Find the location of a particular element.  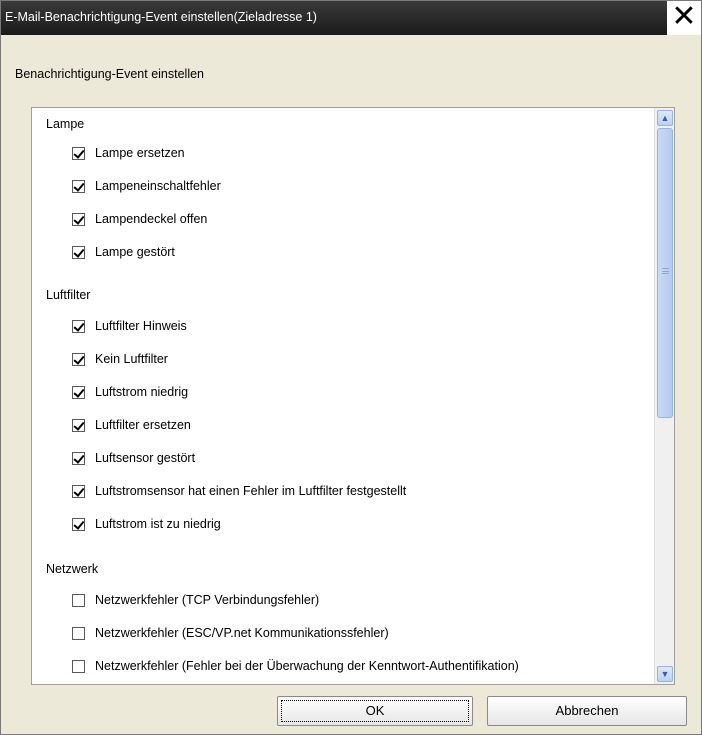

checkbox-row: Luftsensor gestört is located at coordinates (133, 458).